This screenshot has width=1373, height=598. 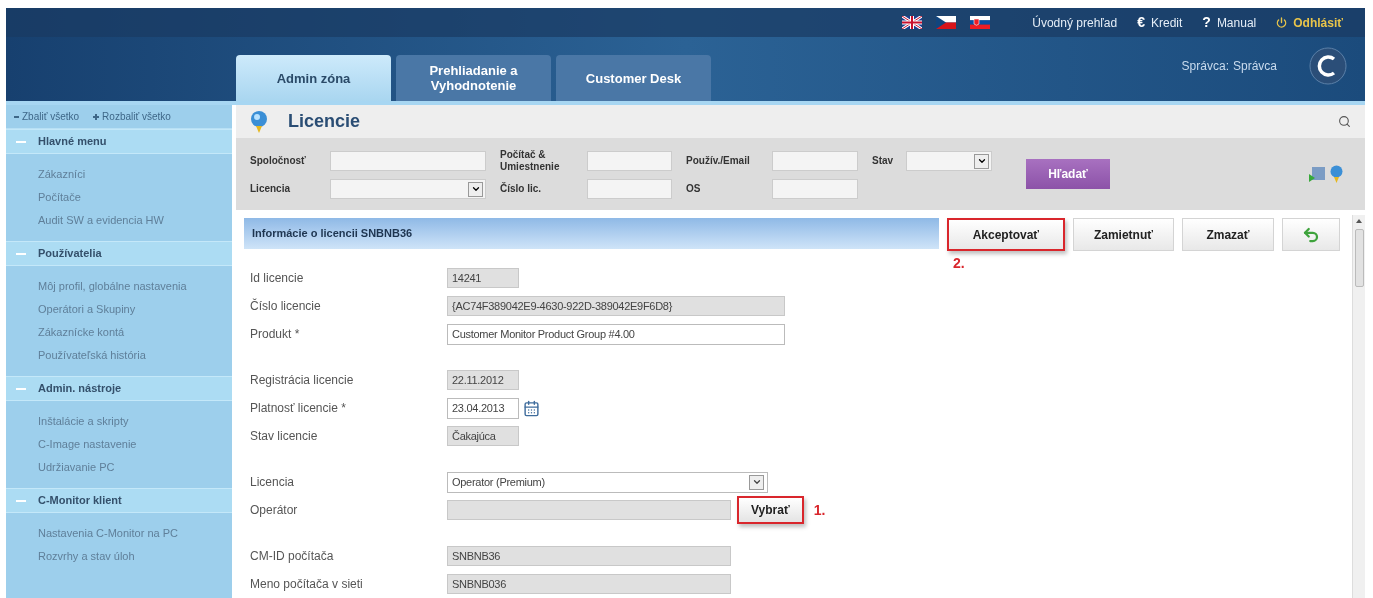 What do you see at coordinates (1318, 22) in the screenshot?
I see `top-link: Odhlásiť` at bounding box center [1318, 22].